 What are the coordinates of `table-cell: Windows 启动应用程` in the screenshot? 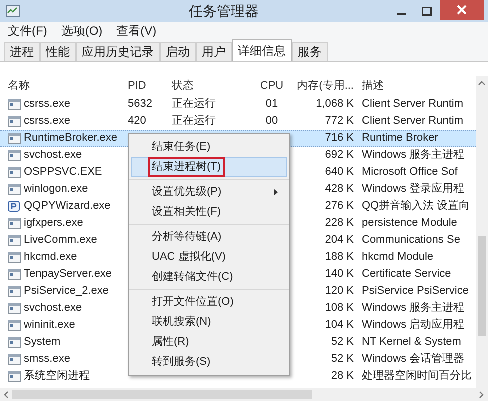 It's located at (413, 325).